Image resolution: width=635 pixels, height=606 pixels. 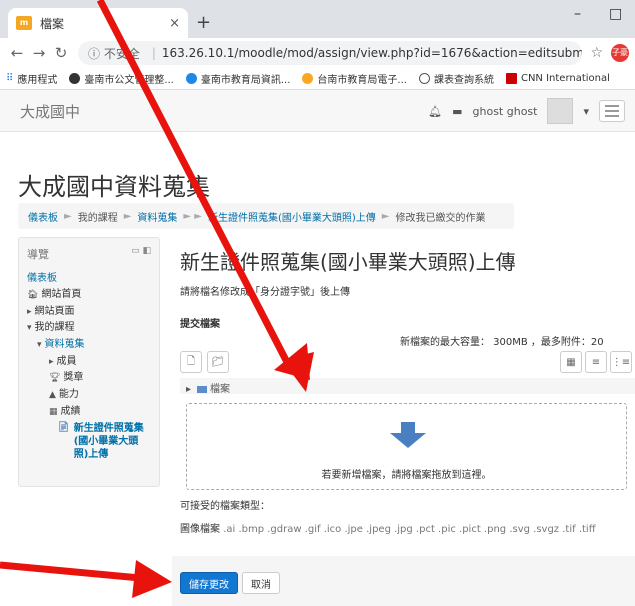 What do you see at coordinates (200, 324) in the screenshot?
I see `section-heading: 提交檔案` at bounding box center [200, 324].